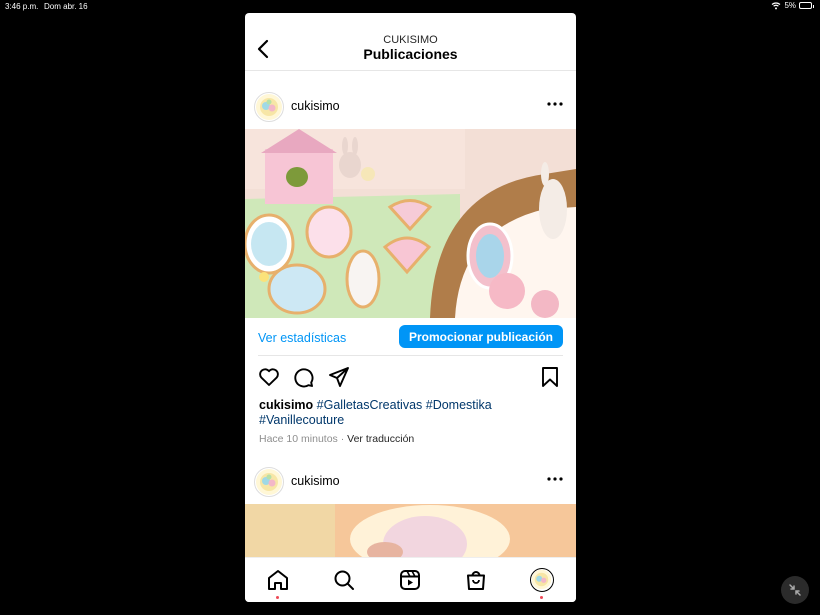 The image size is (820, 615). What do you see at coordinates (410, 54) in the screenshot?
I see `page-title: Publicaciones` at bounding box center [410, 54].